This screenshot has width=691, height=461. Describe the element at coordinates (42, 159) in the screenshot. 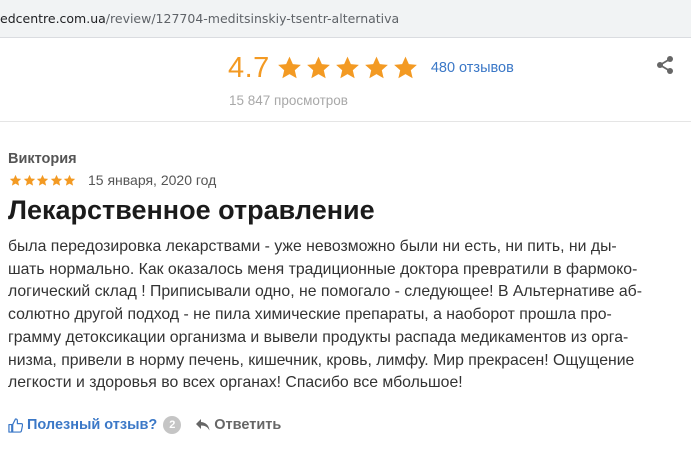

I see `review-author: Виктория` at that location.